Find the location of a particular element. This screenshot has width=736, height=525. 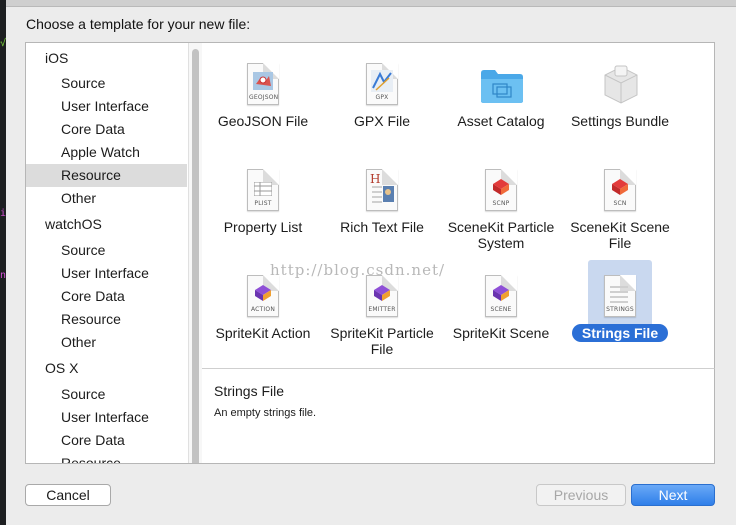

template-scenekit-particle-system: SCNP SceneKit Particle System is located at coordinates (501, 211).